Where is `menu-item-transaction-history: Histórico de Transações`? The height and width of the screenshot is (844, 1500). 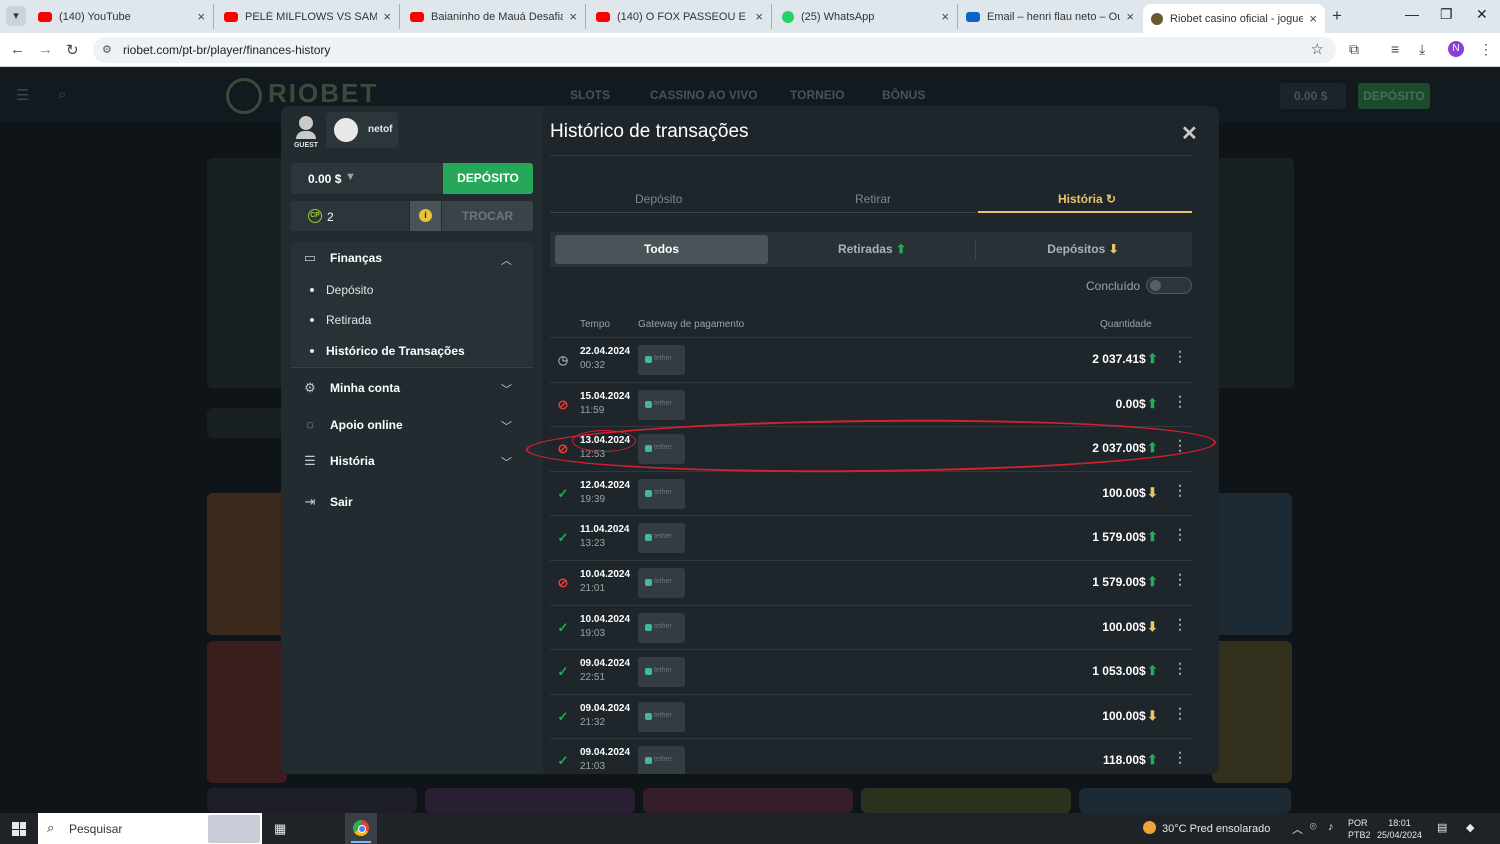 menu-item-transaction-history: Histórico de Transações is located at coordinates (387, 351).